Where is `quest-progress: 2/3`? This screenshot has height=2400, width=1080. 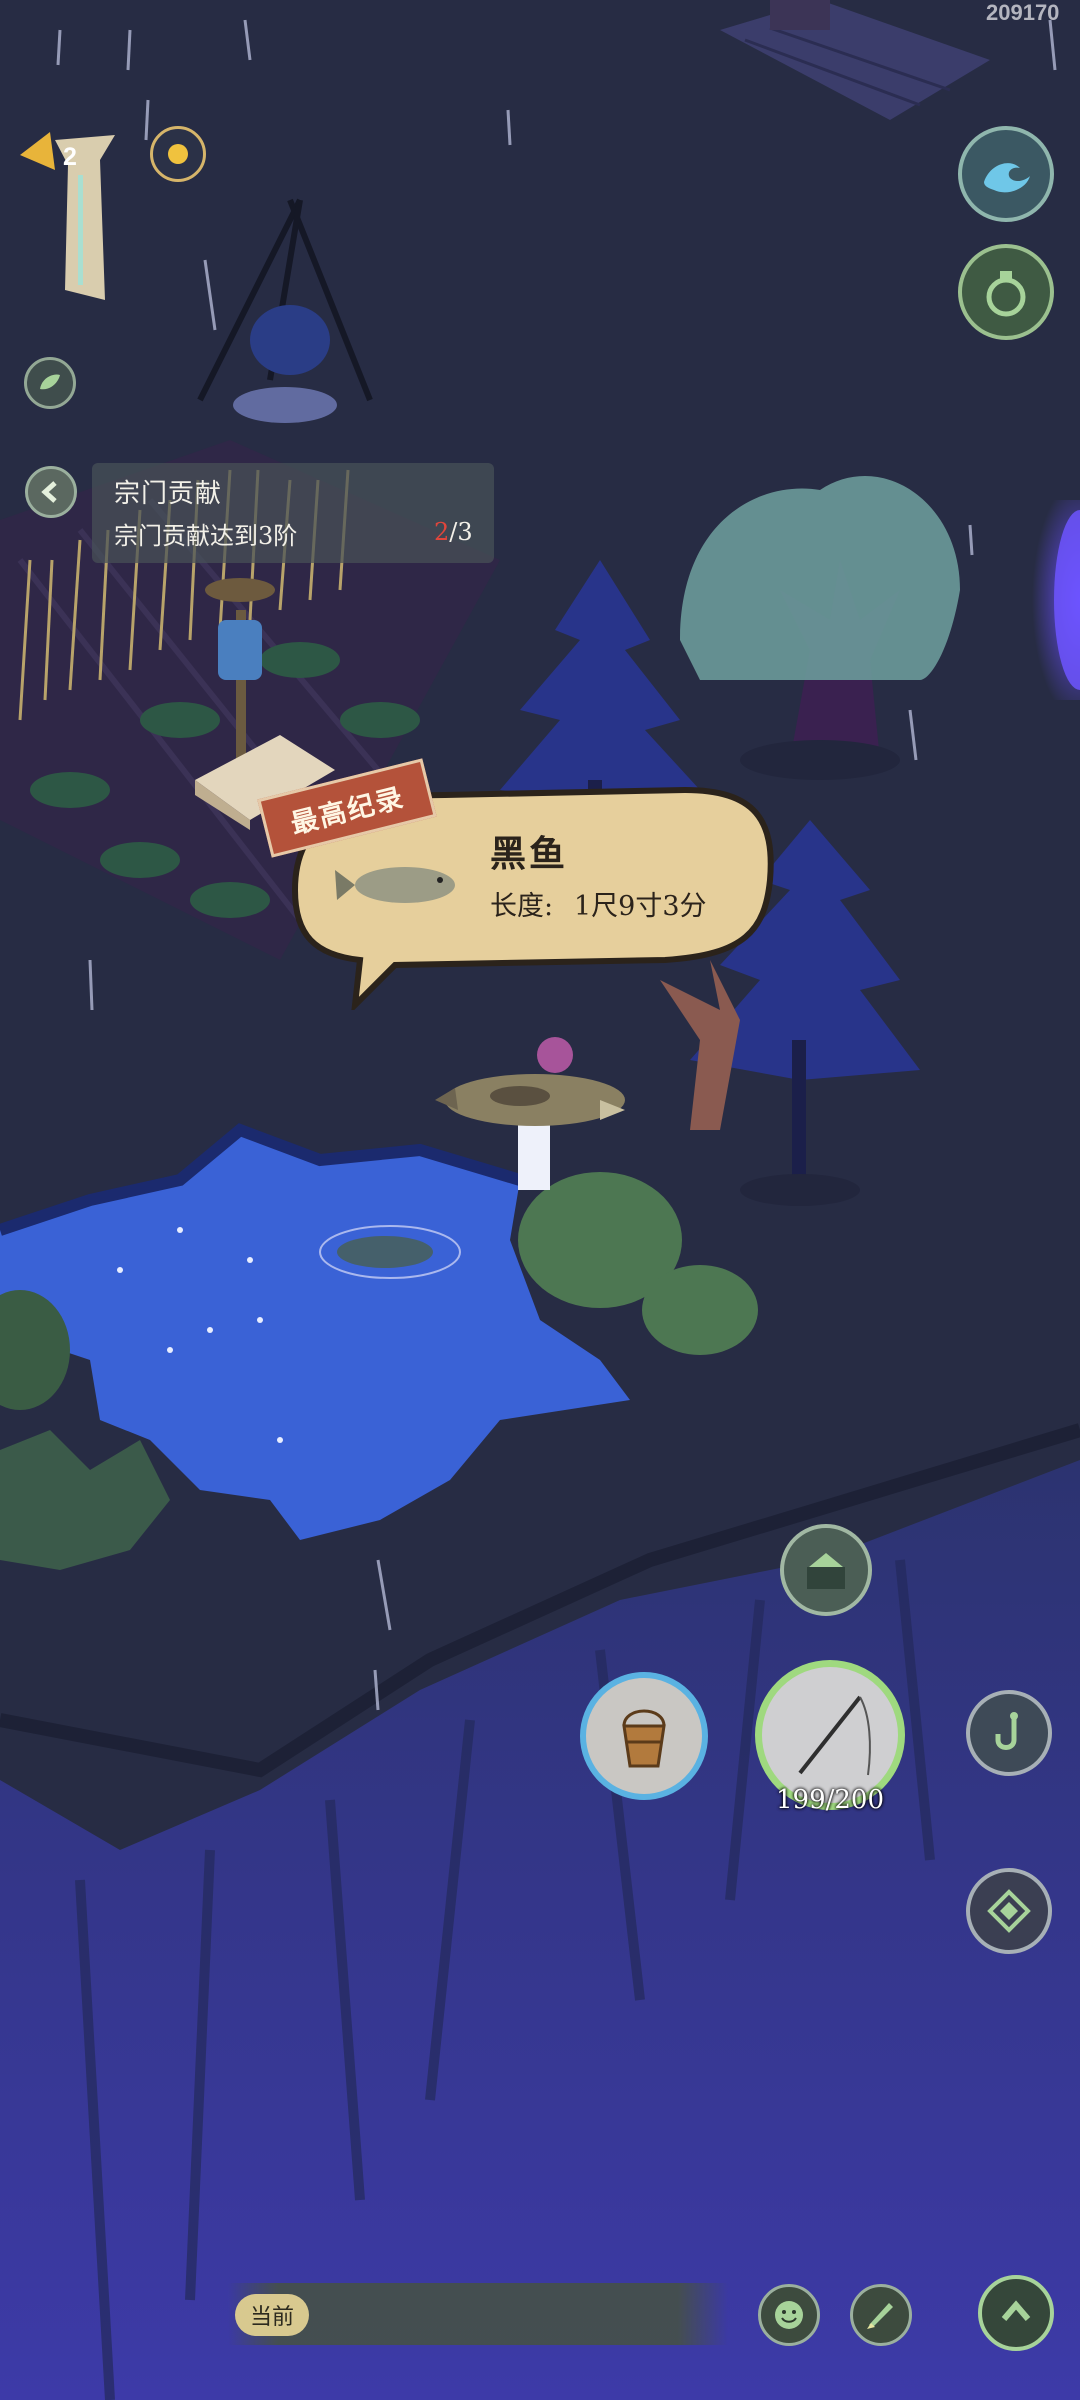
quest-progress: 2/3 is located at coordinates (453, 532).